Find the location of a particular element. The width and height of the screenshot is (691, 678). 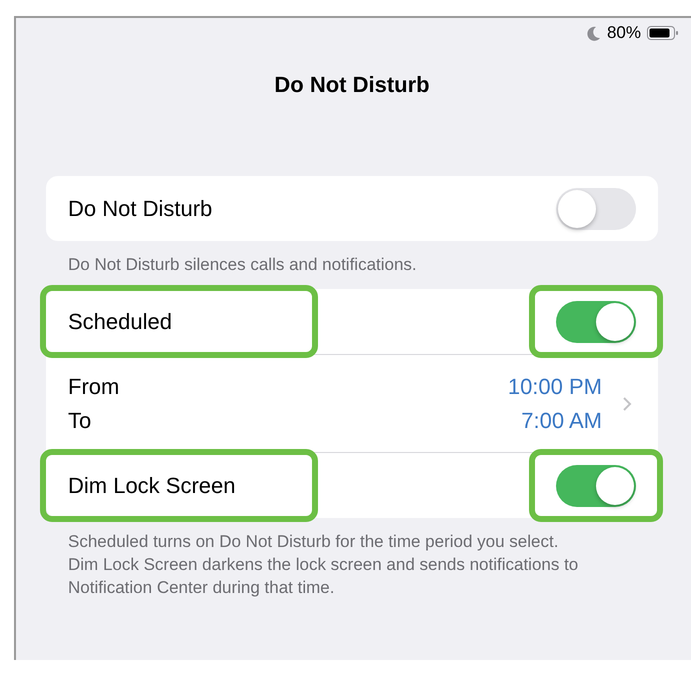

chevron-icon is located at coordinates (627, 404).